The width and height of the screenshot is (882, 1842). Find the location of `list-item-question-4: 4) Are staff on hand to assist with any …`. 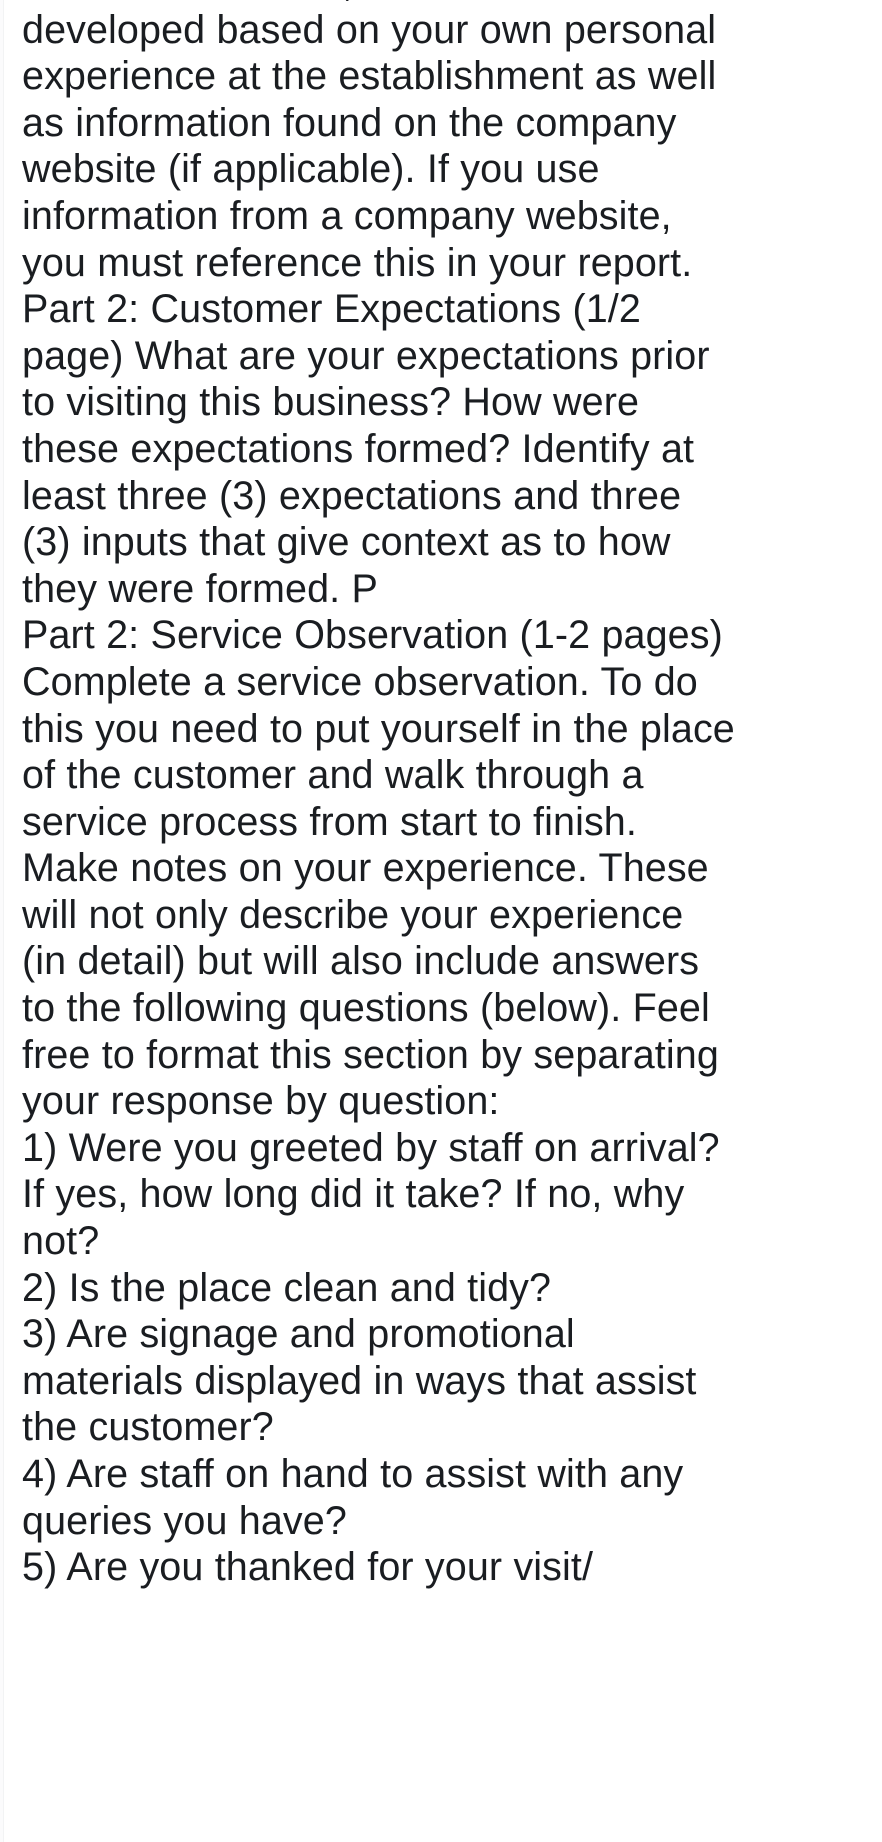

list-item-question-4: 4) Are staff on hand to assist with any … is located at coordinates (358, 1497).